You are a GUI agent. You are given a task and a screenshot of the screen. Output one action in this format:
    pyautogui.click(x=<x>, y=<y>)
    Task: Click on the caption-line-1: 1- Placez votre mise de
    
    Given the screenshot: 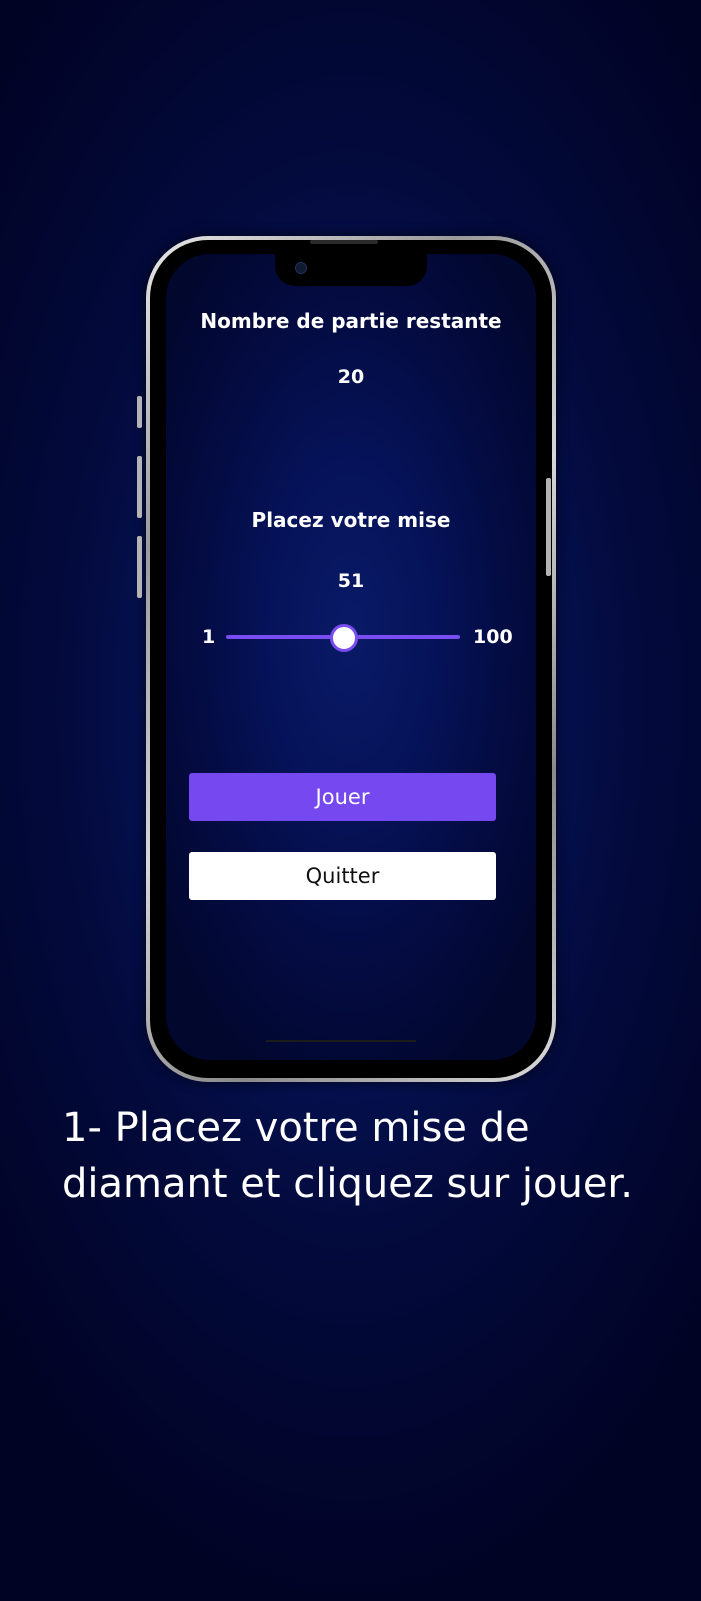 What is the action you would take?
    pyautogui.click(x=296, y=1128)
    